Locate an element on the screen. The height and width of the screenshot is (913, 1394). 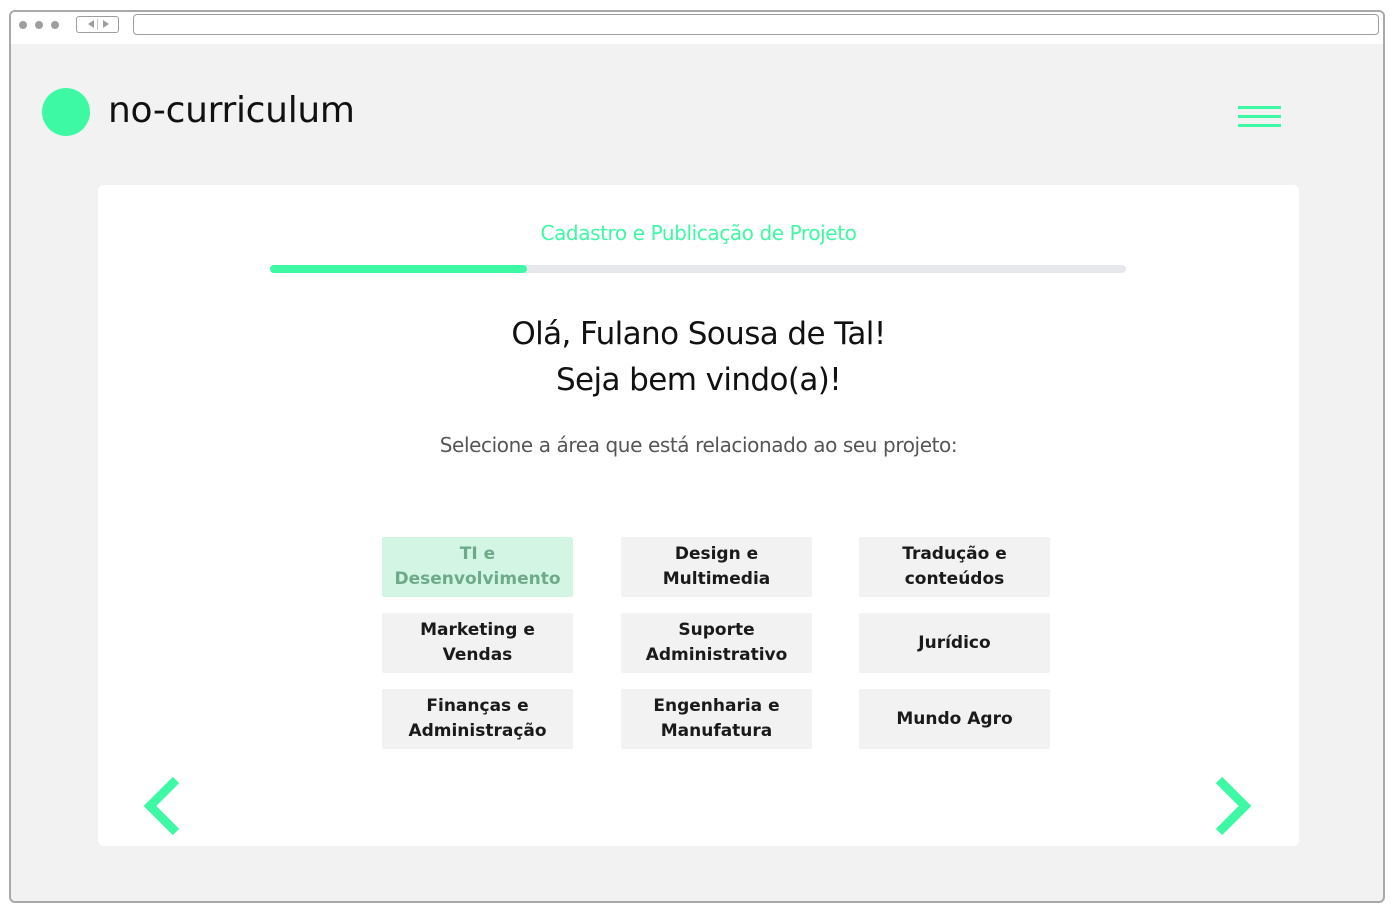
area-option-financas: Finanças e Administração is located at coordinates (477, 719).